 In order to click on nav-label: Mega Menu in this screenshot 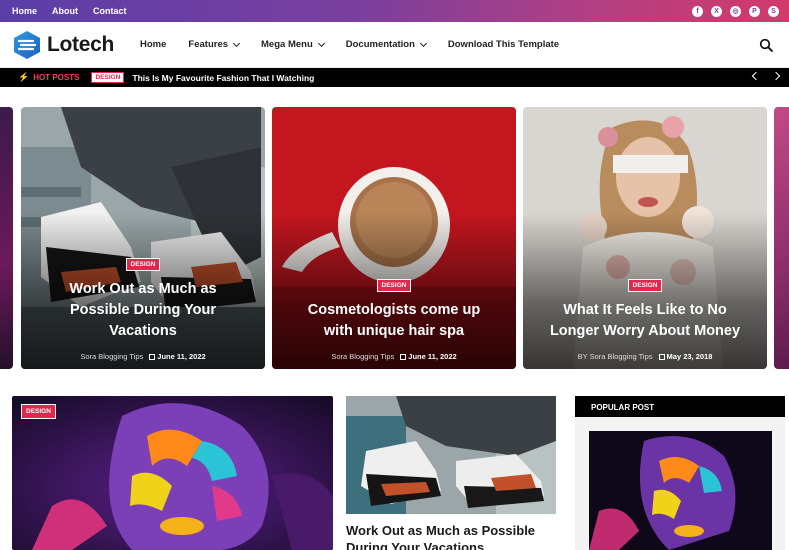, I will do `click(287, 44)`.